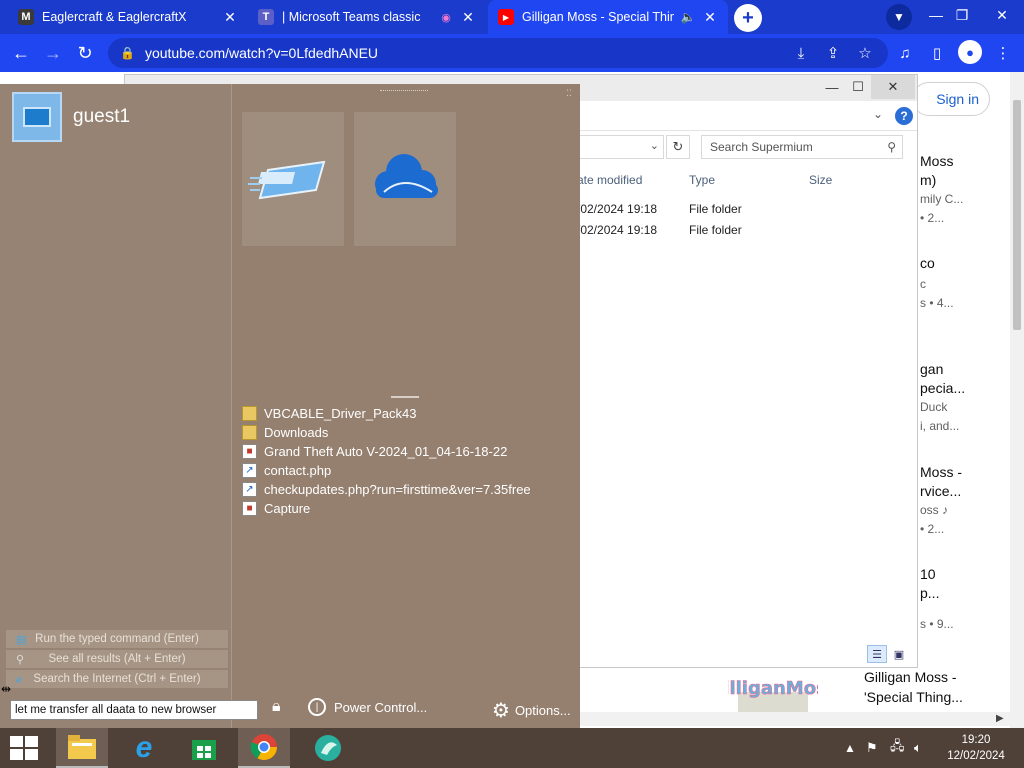 This screenshot has height=768, width=1024. Describe the element at coordinates (654, 145) in the screenshot. I see `address-dropdown-chevron-icon: ⌄` at that location.